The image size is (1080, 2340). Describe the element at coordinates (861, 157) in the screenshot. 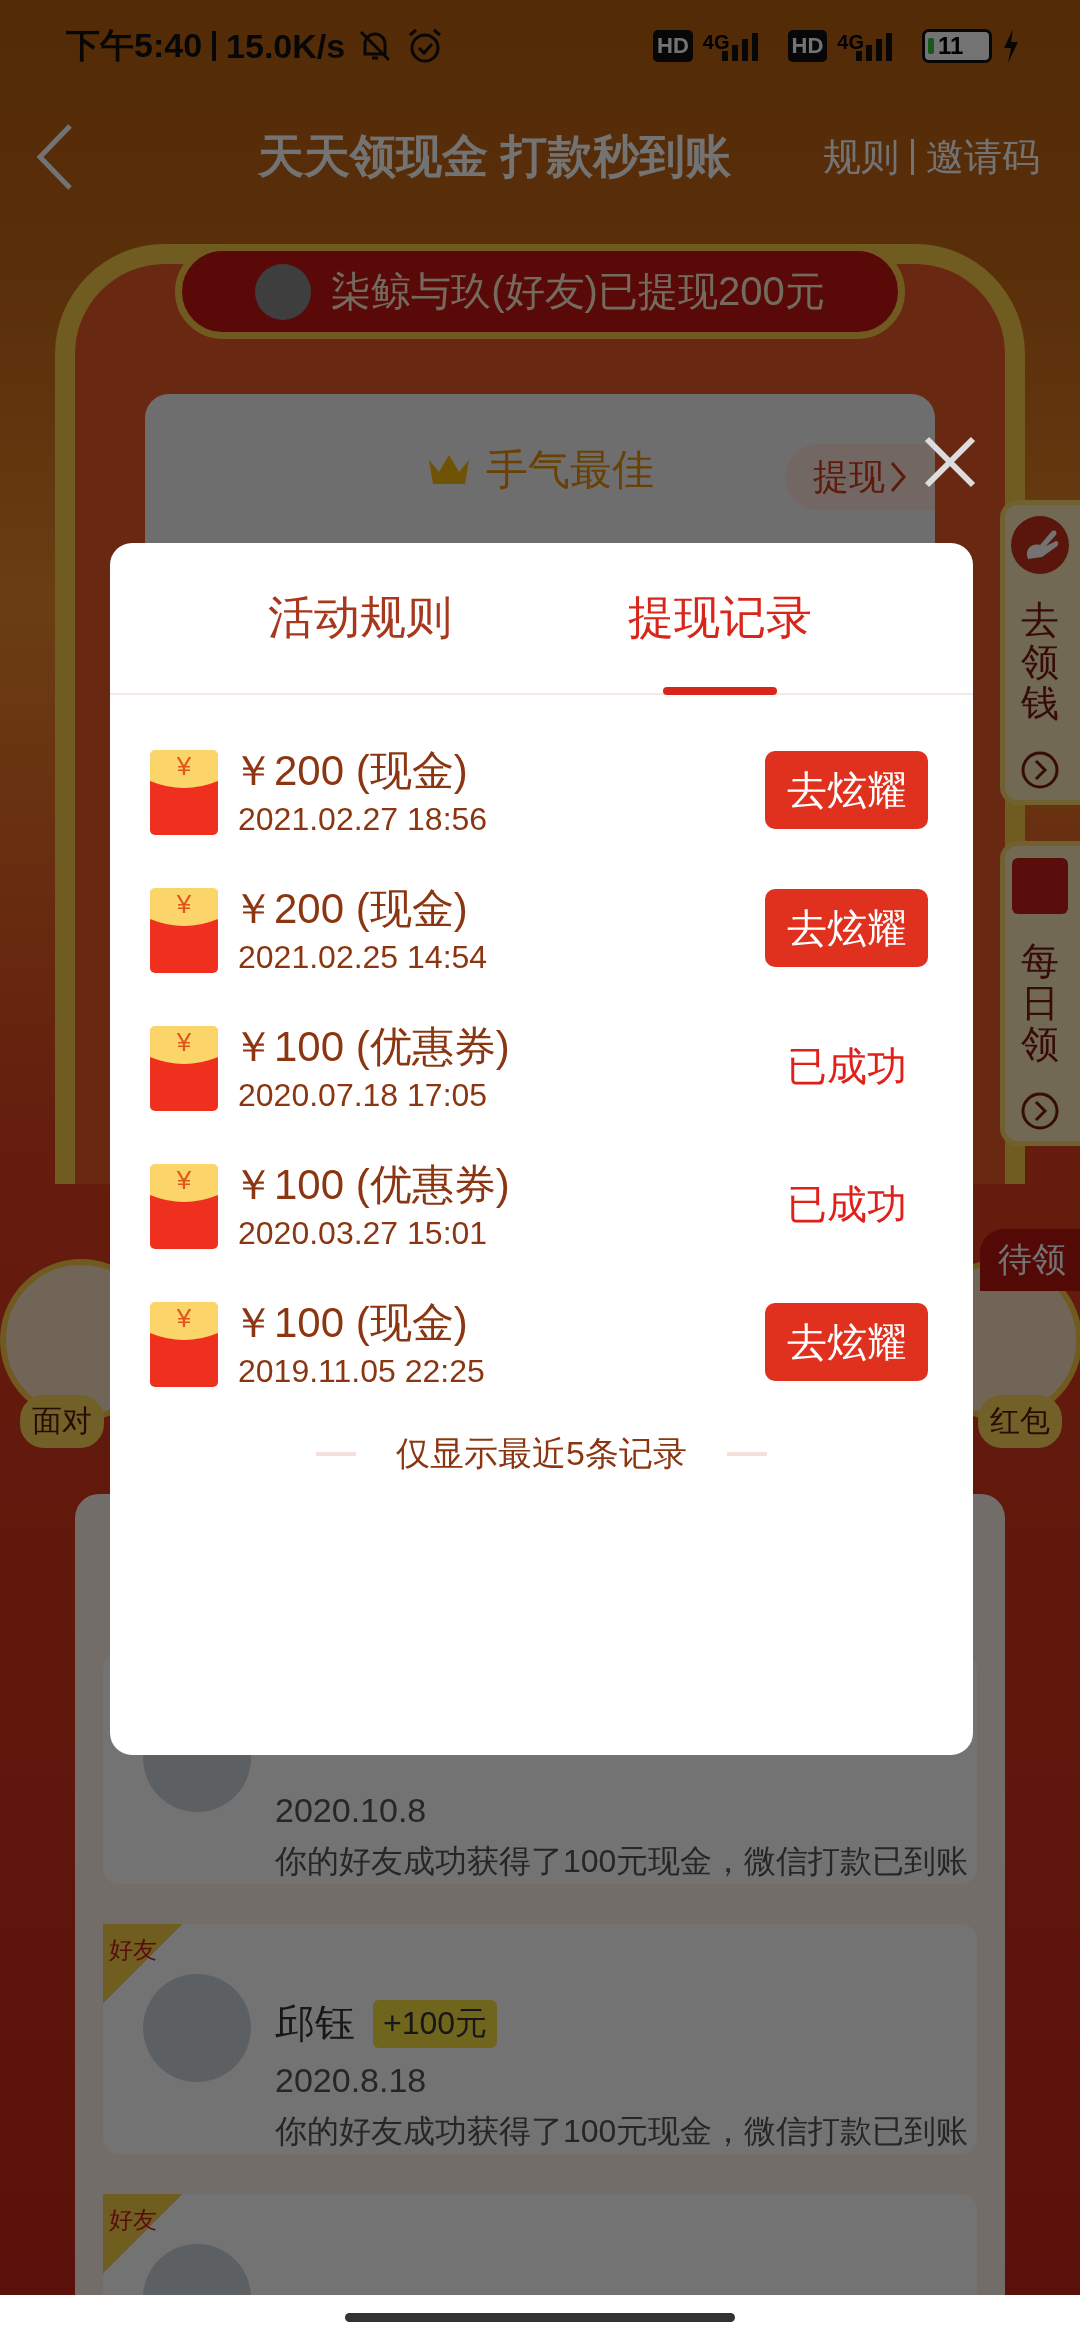

I see `header-link: 规则` at that location.